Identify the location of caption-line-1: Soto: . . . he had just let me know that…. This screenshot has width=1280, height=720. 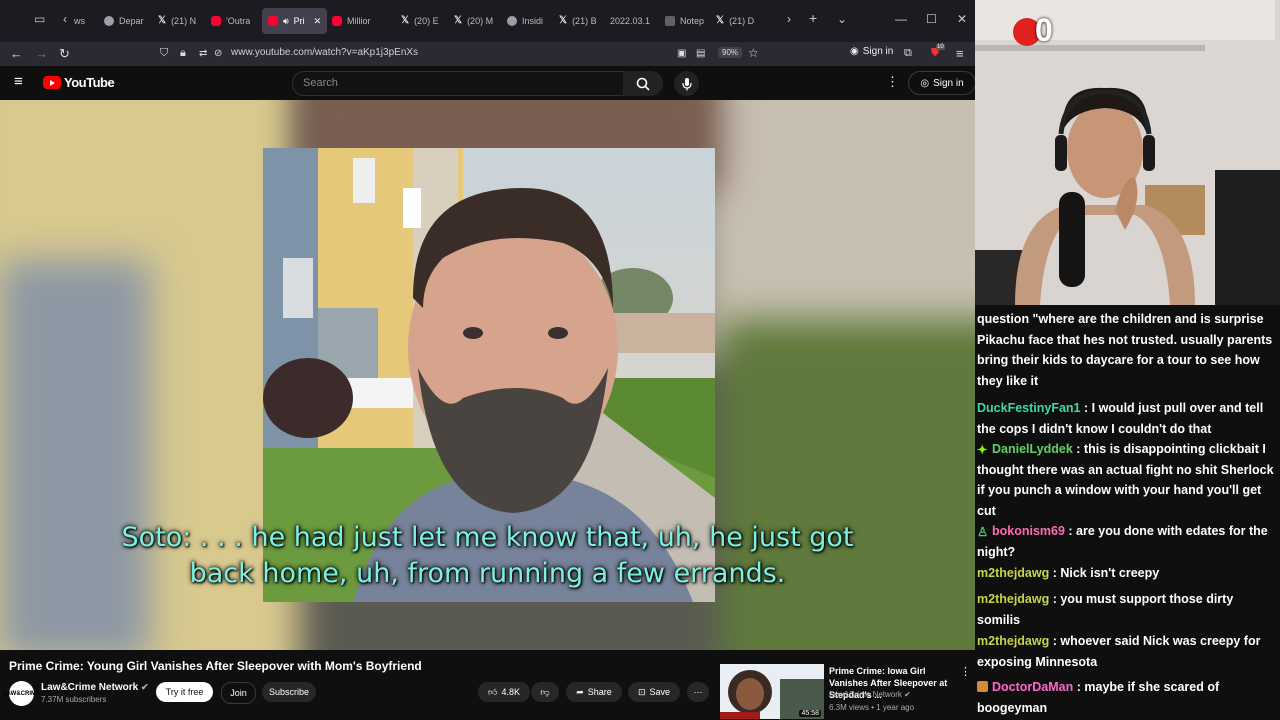
(487, 537).